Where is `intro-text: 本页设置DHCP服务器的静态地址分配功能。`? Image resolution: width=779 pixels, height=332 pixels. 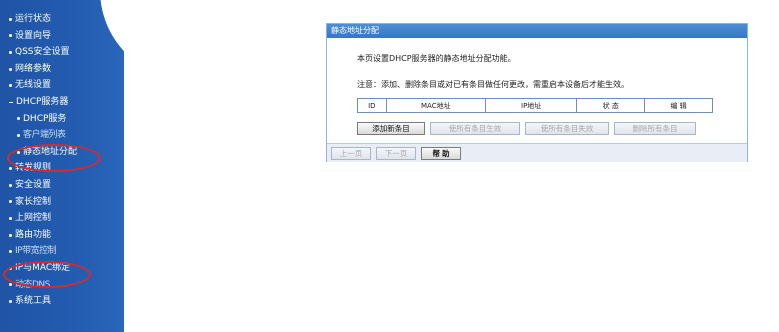
intro-text: 本页设置DHCP服务器的静态地址分配功能。 is located at coordinates (436, 58).